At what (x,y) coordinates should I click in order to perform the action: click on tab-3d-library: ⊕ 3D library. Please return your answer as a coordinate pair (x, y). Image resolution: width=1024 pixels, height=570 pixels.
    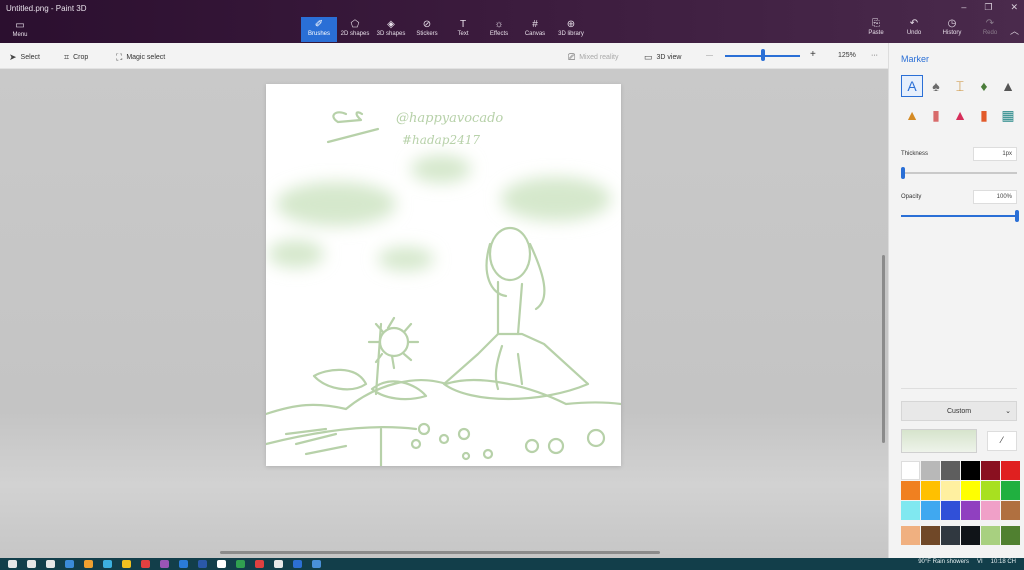
    Looking at the image, I should click on (571, 29).